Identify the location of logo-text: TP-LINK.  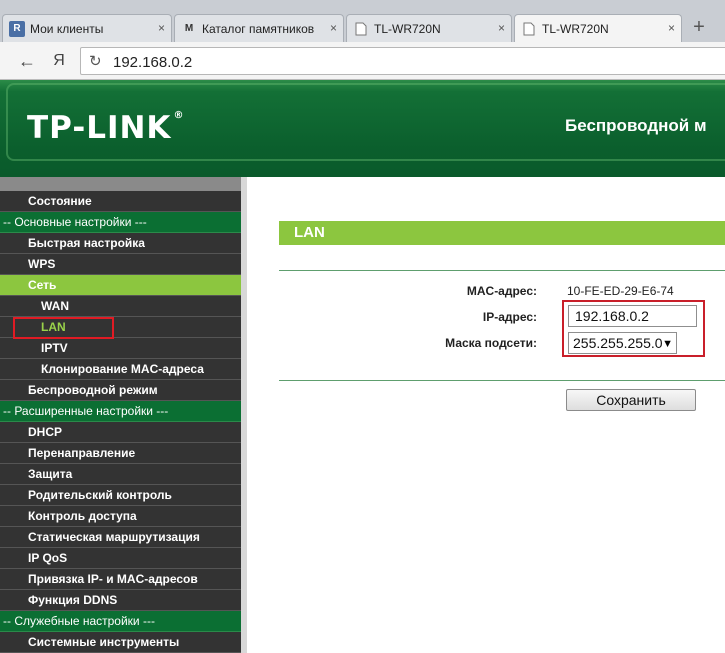
(99, 128).